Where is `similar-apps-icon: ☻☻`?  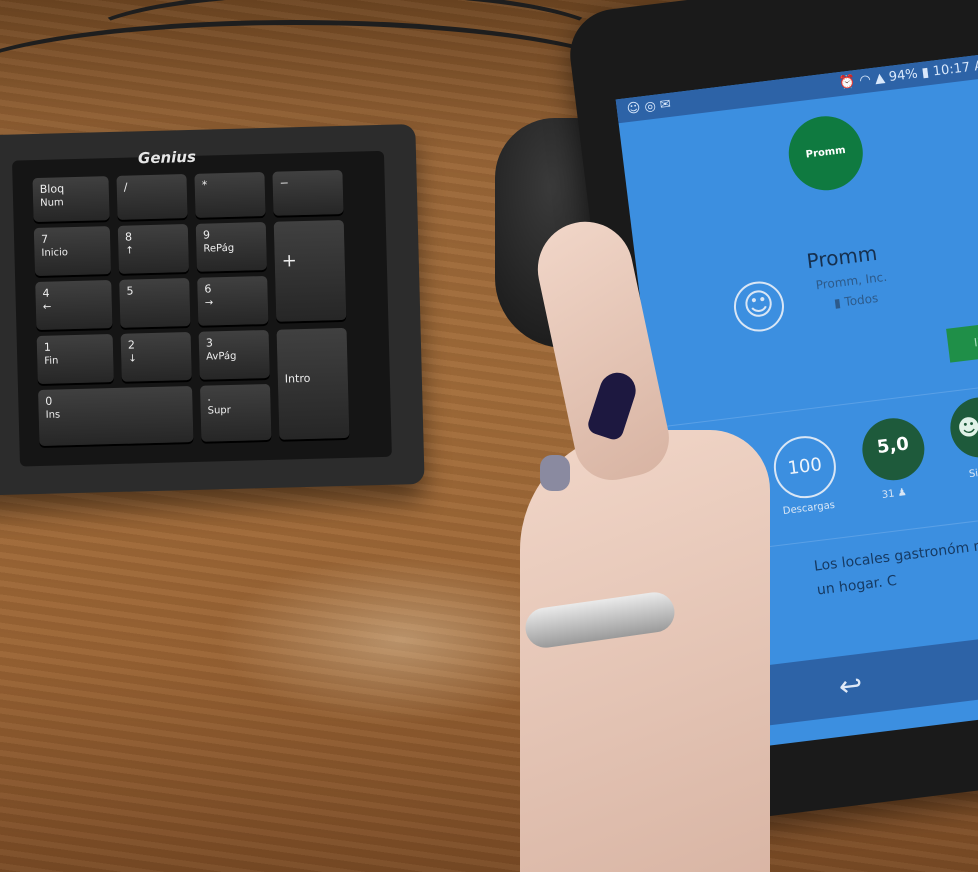
similar-apps-icon: ☻☻ is located at coordinates (962, 427).